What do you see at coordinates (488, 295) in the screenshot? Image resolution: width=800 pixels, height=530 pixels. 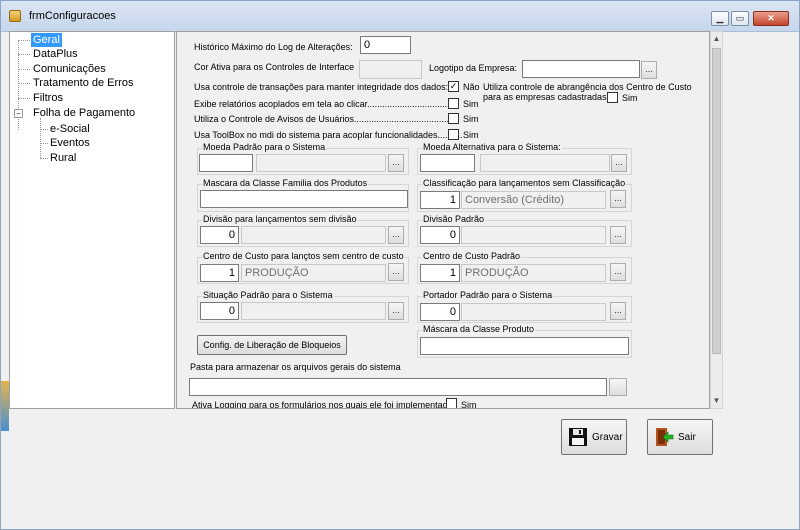 I see `portador-label: Portador Padrão para o Sistema` at bounding box center [488, 295].